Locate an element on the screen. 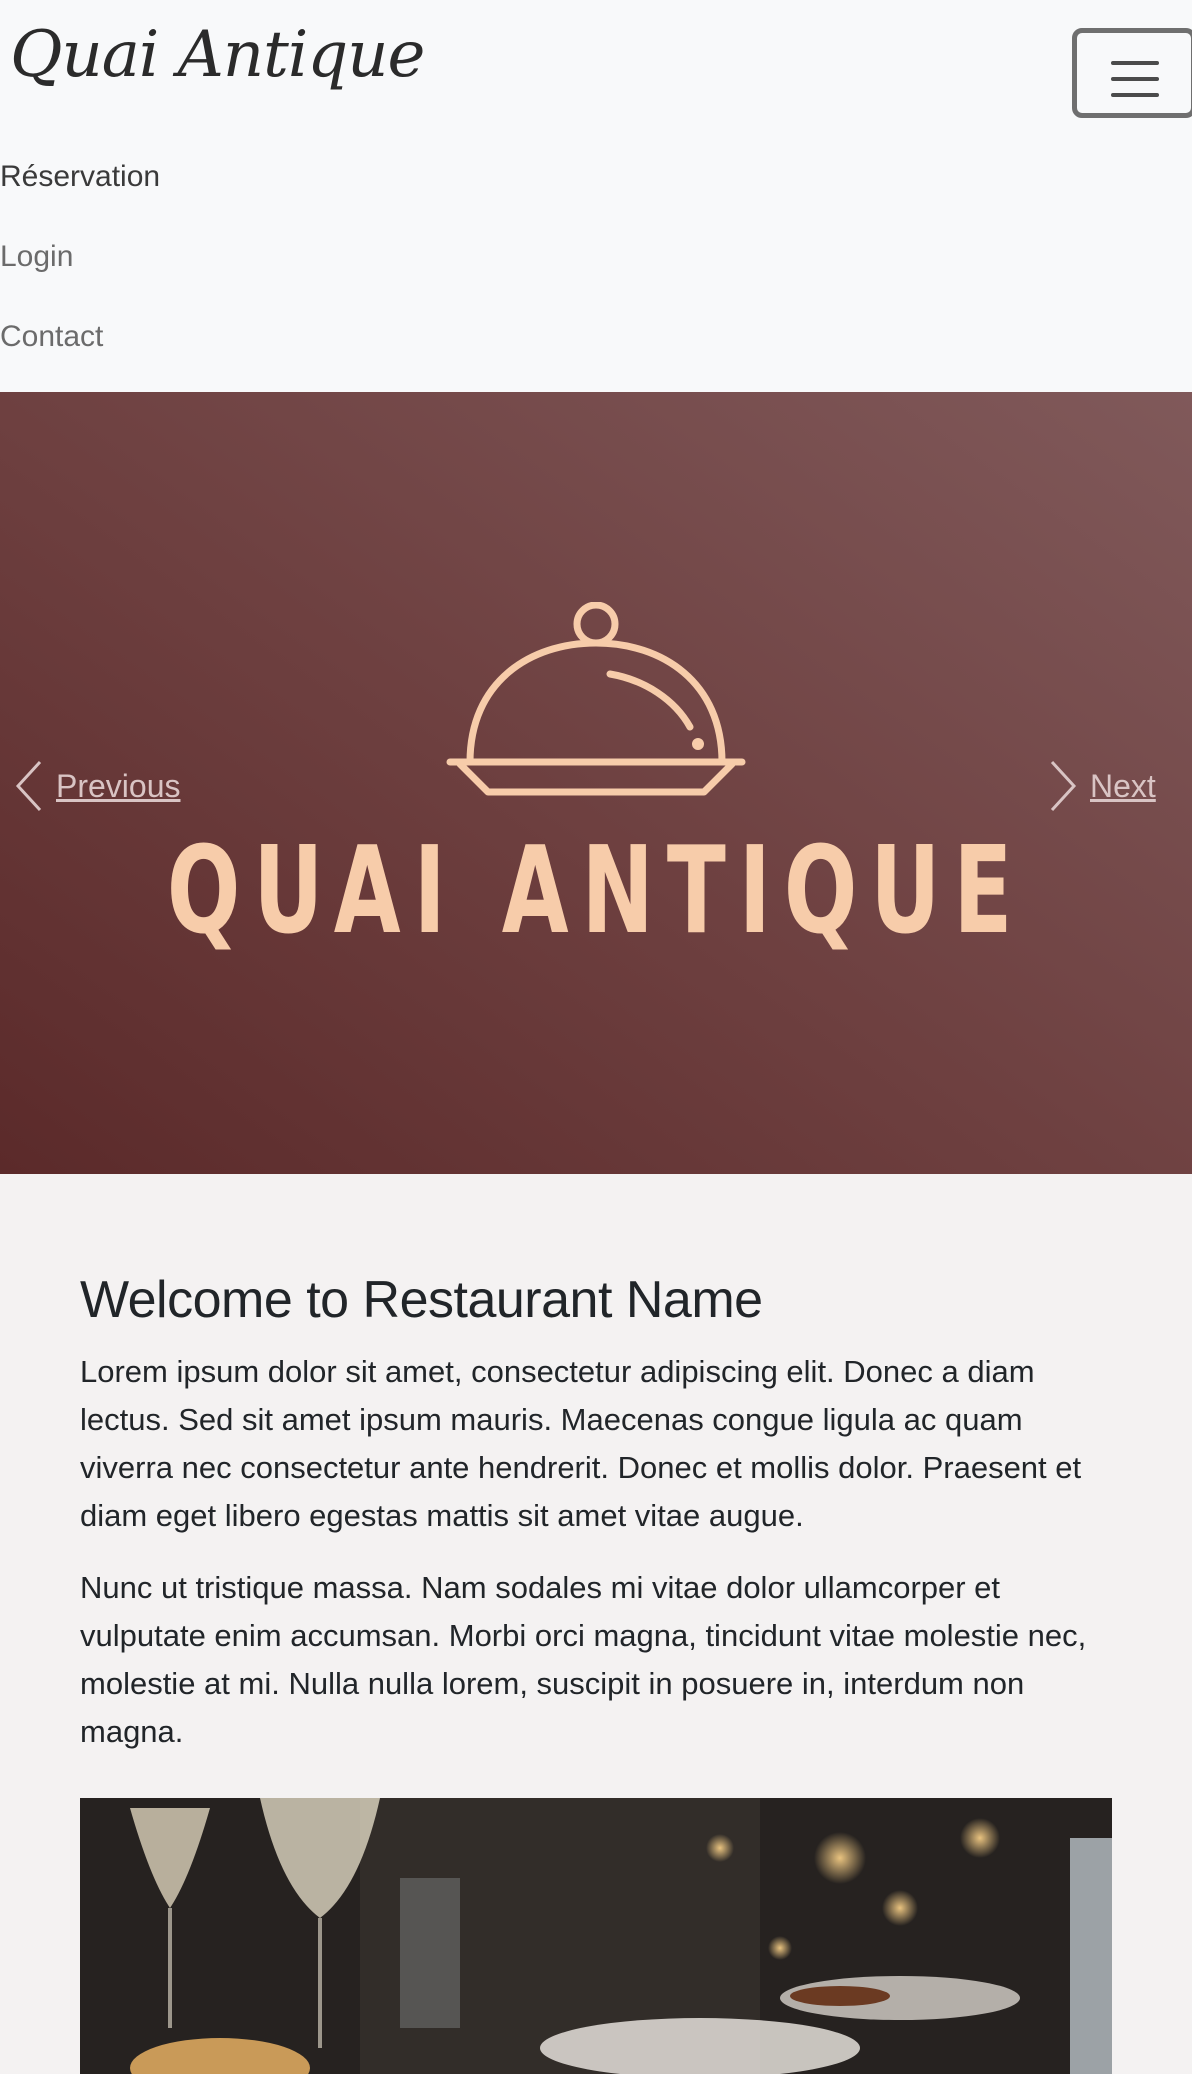  carousel-next-button: Next is located at coordinates (1102, 786).